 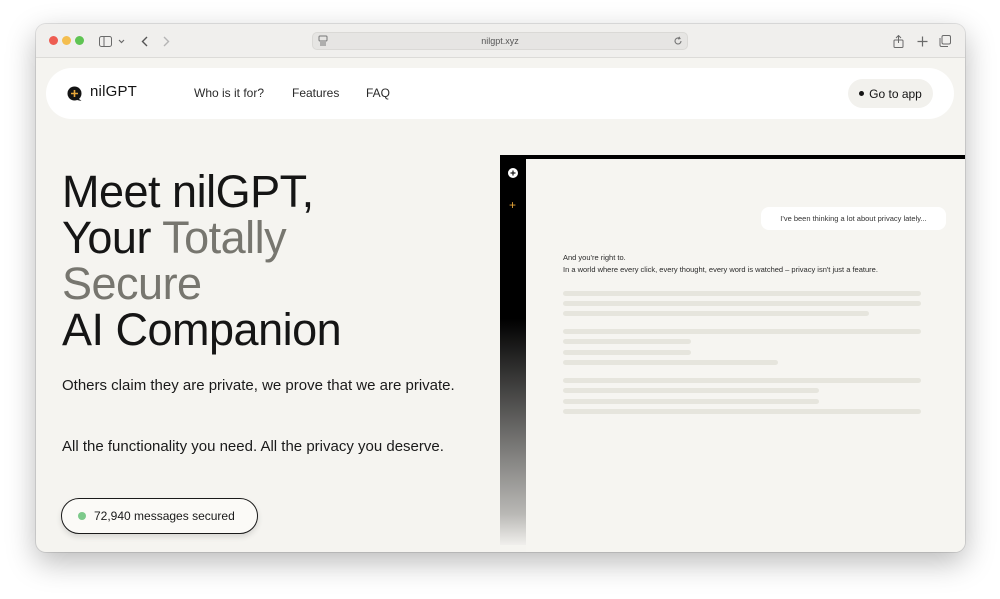 What do you see at coordinates (229, 93) in the screenshot?
I see `nav-link-who-is-it-for: Who is it for?` at bounding box center [229, 93].